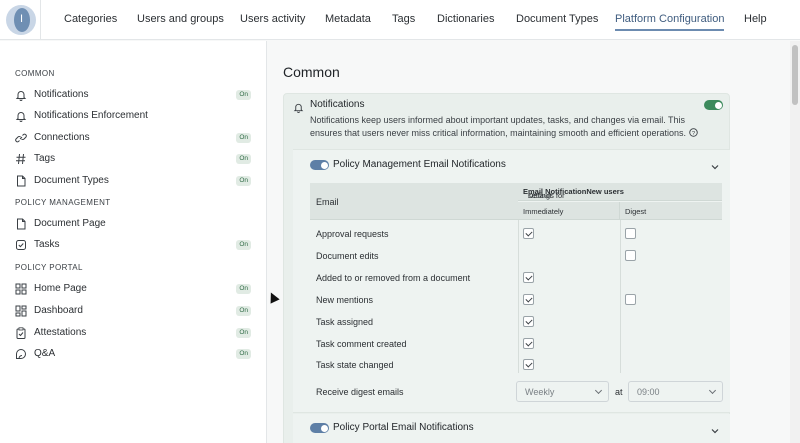 Image resolution: width=800 pixels, height=443 pixels. Describe the element at coordinates (516, 257) in the screenshot. I see `table-row: Document edits` at that location.